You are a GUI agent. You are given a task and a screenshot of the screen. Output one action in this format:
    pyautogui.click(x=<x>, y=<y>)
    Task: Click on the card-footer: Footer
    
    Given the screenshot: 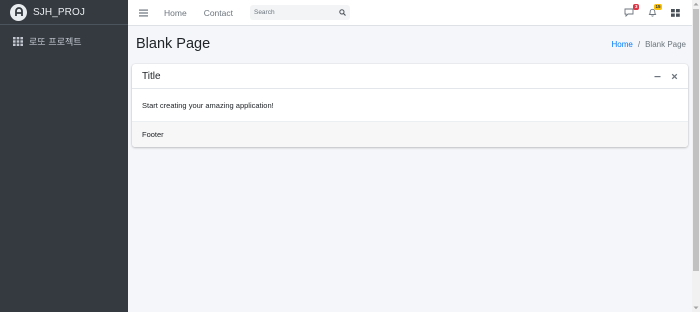 What is the action you would take?
    pyautogui.click(x=410, y=134)
    